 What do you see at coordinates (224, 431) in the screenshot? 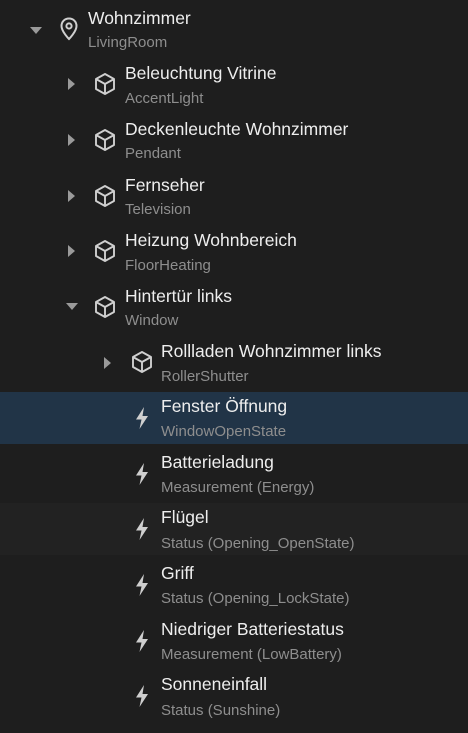
I see `node-type: WindowOpenState` at bounding box center [224, 431].